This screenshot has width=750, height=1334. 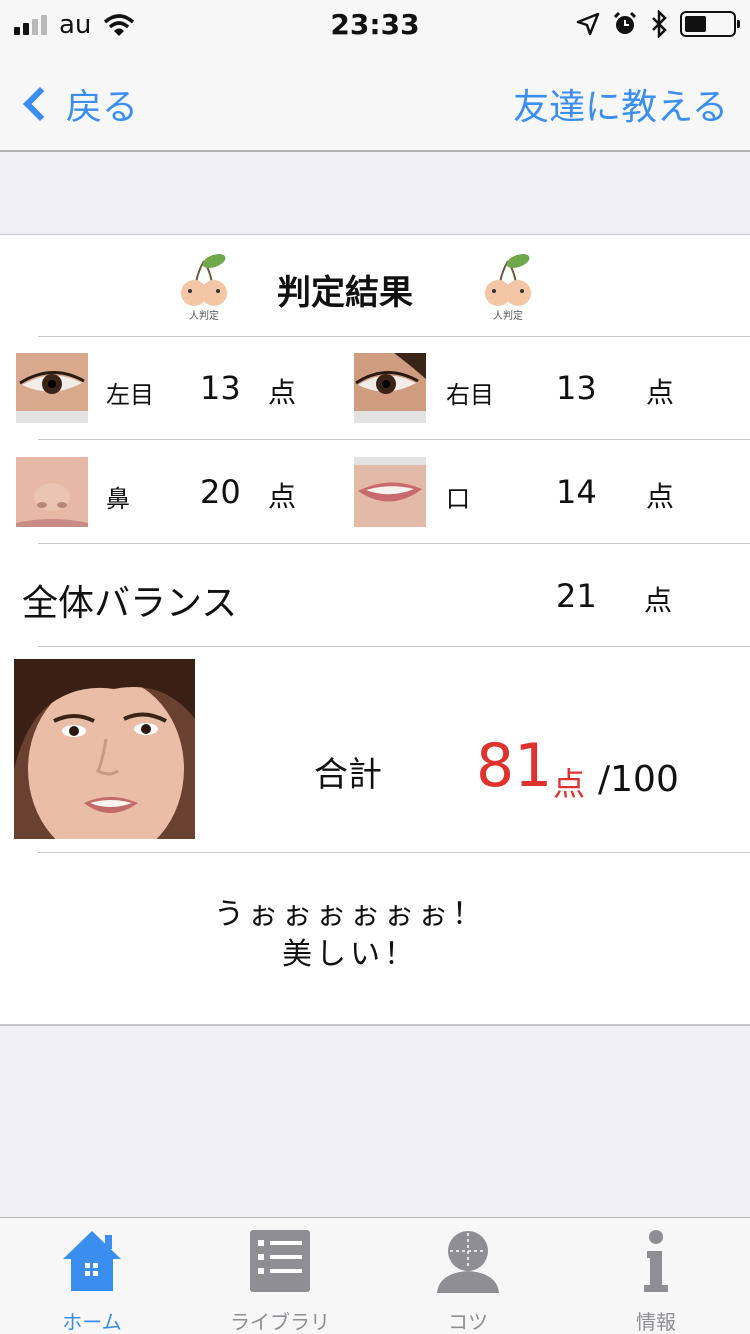 I want to click on mouth-label: 口, so click(x=458, y=499).